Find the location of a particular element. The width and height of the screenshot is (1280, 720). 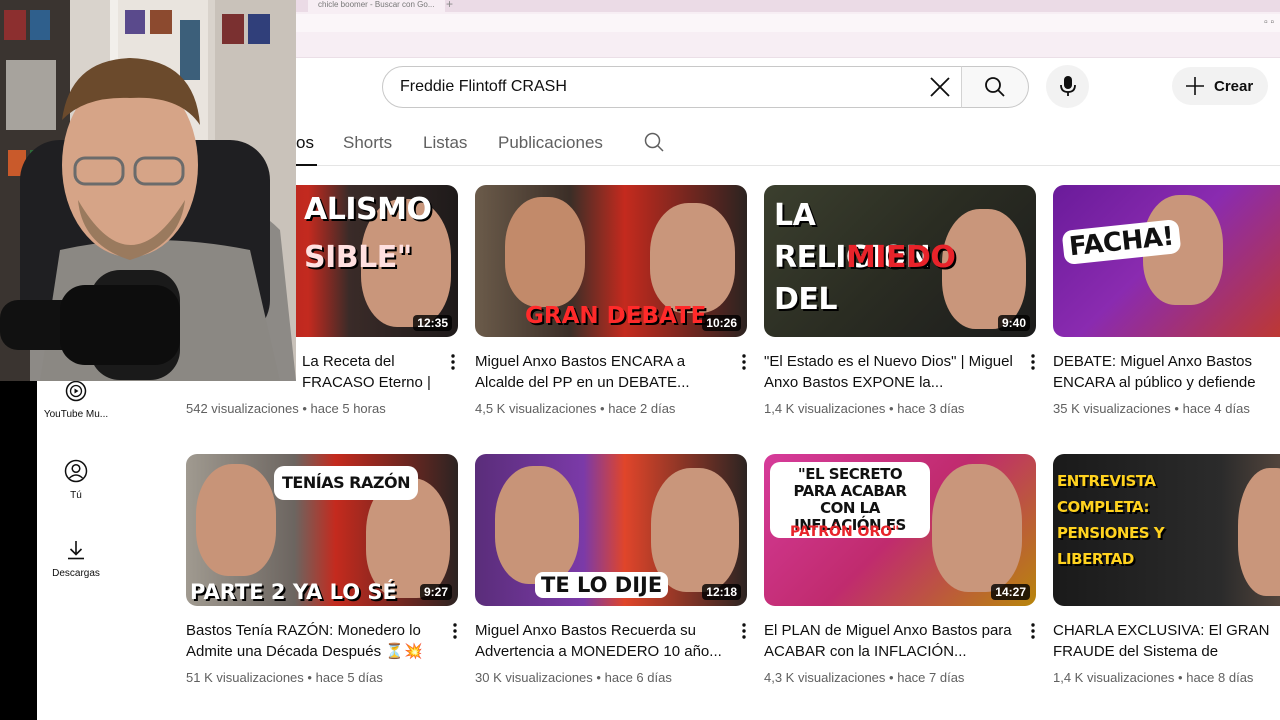

account-icon is located at coordinates (76, 471).